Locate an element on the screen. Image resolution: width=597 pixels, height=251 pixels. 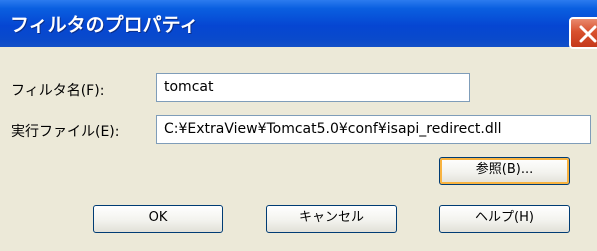
cancel-button: キャンセル is located at coordinates (331, 219).